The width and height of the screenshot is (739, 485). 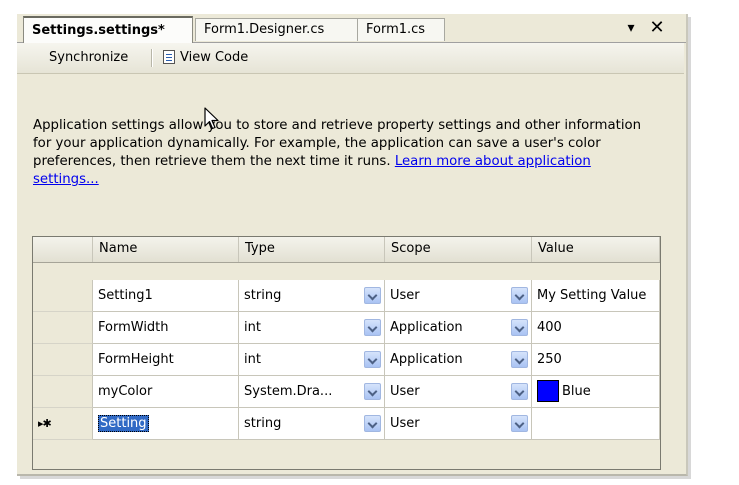 What do you see at coordinates (63, 424) in the screenshot?
I see `new-row-marker-icon: ▸✱` at bounding box center [63, 424].